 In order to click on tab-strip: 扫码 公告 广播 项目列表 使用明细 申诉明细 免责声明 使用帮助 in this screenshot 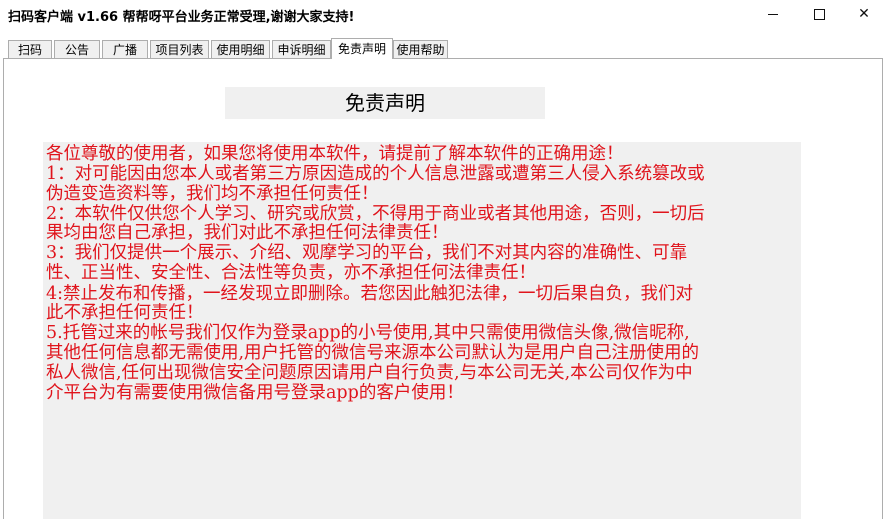, I will do `click(443, 48)`.